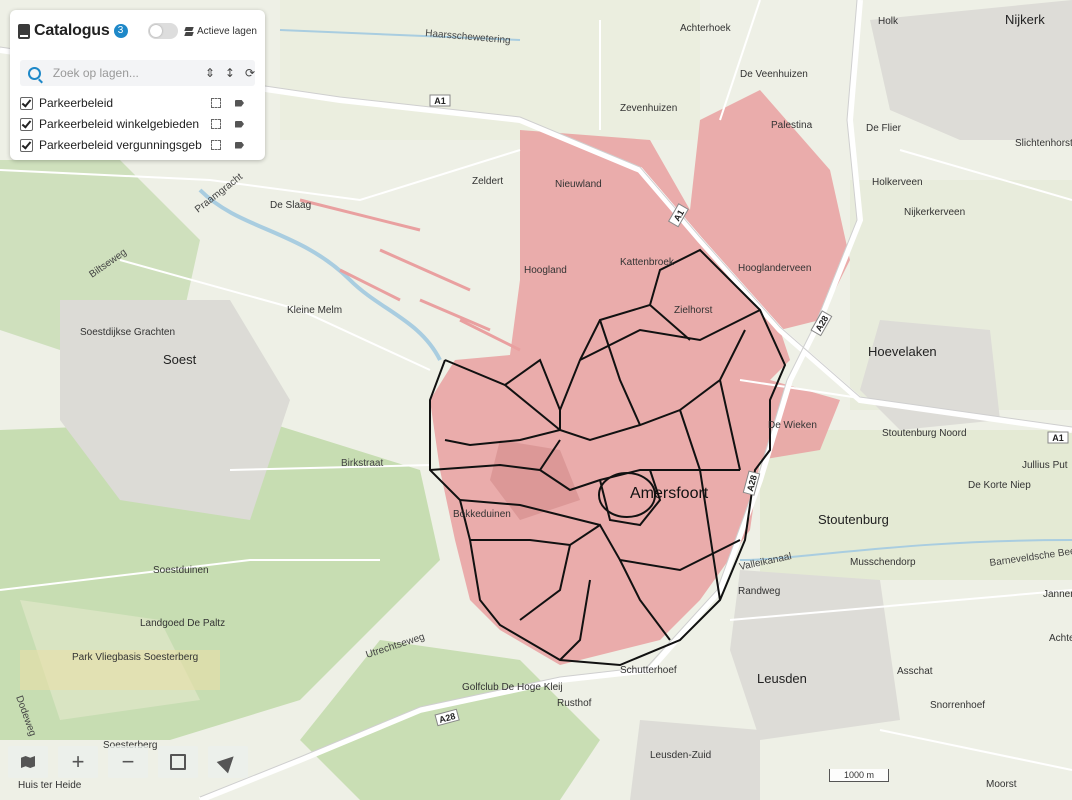 Image resolution: width=1072 pixels, height=800 pixels. I want to click on map-label: Holk, so click(888, 21).